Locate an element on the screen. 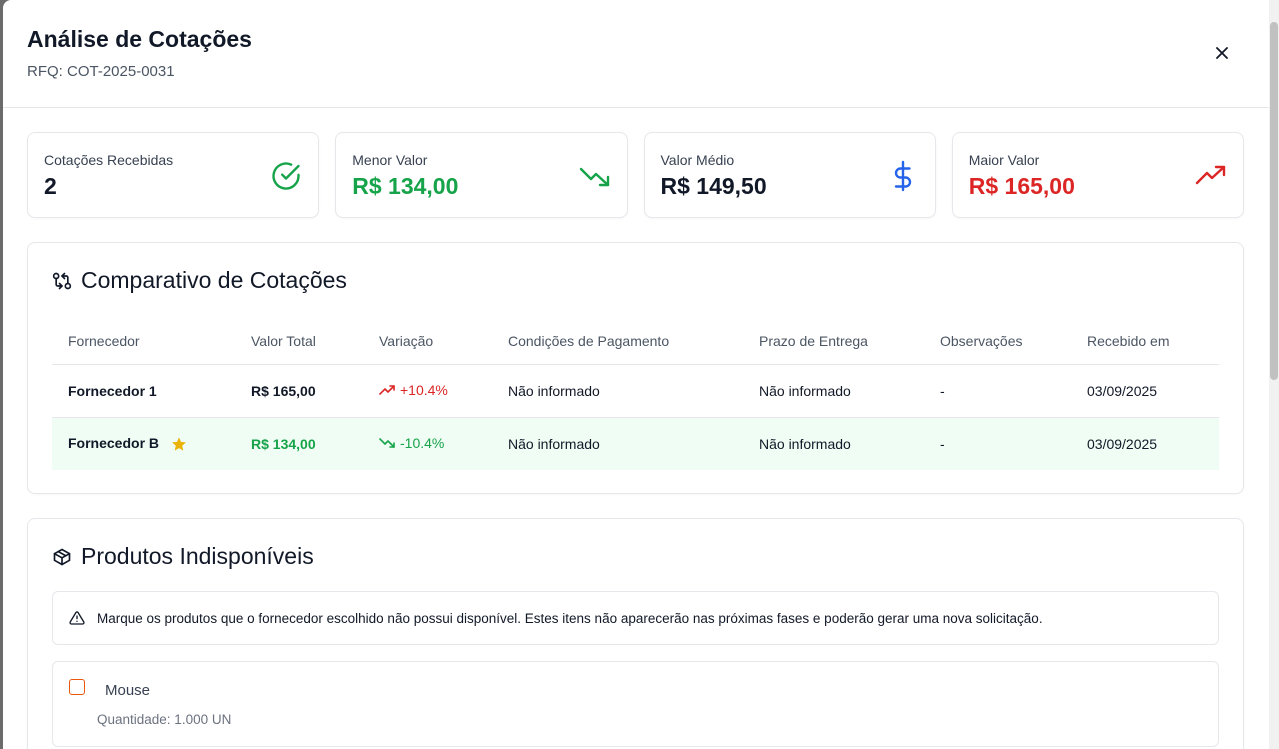  supplier-cell: Fornecedor B is located at coordinates (143, 443).